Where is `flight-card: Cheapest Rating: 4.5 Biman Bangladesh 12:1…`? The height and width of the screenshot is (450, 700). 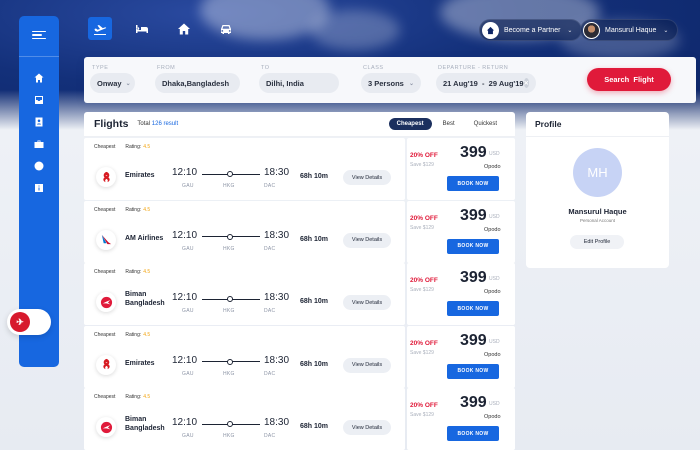 flight-card: Cheapest Rating: 4.5 Biman Bangladesh 12:1… is located at coordinates (299, 294).